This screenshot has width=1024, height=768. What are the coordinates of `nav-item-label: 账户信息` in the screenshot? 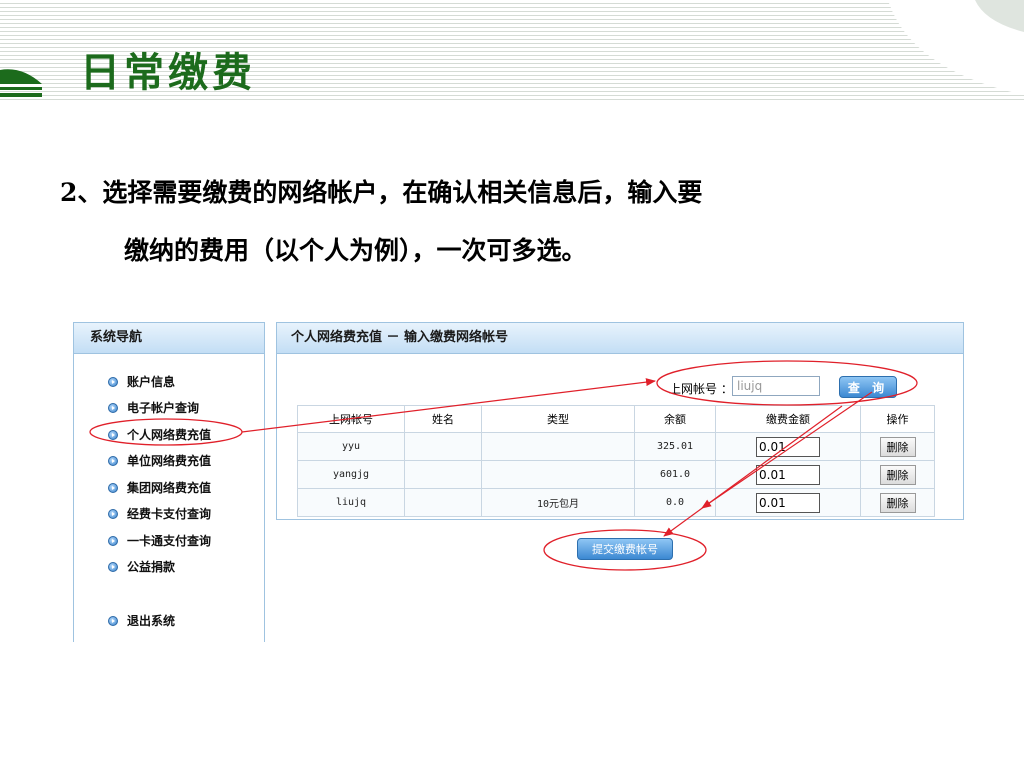 It's located at (151, 382).